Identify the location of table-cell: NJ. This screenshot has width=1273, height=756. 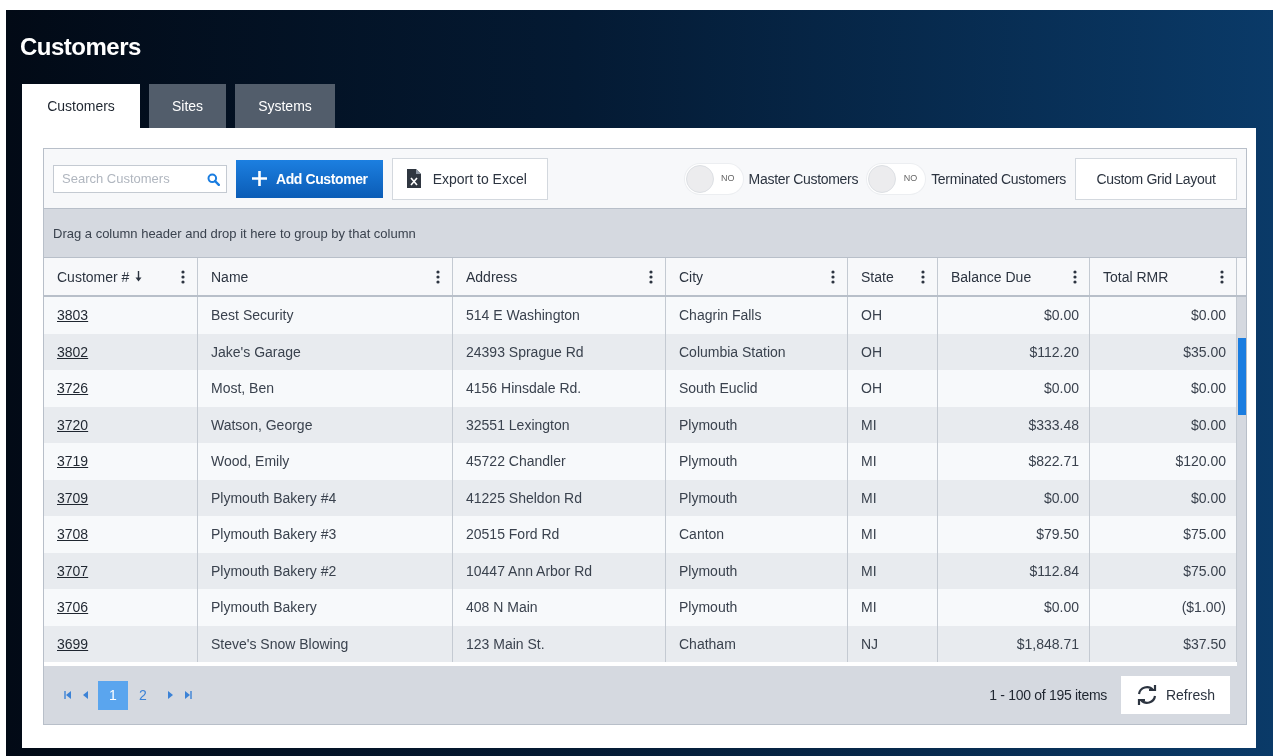
(870, 643).